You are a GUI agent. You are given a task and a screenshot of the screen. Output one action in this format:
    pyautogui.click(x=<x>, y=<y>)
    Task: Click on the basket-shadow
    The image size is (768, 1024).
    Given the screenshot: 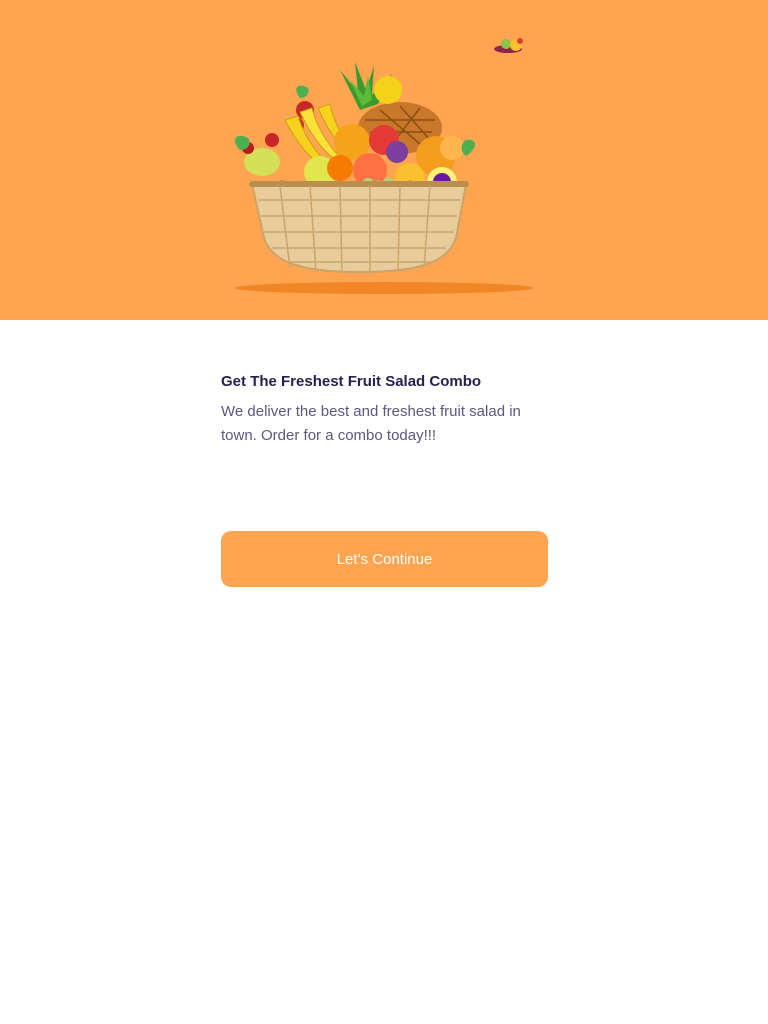 What is the action you would take?
    pyautogui.click(x=384, y=288)
    